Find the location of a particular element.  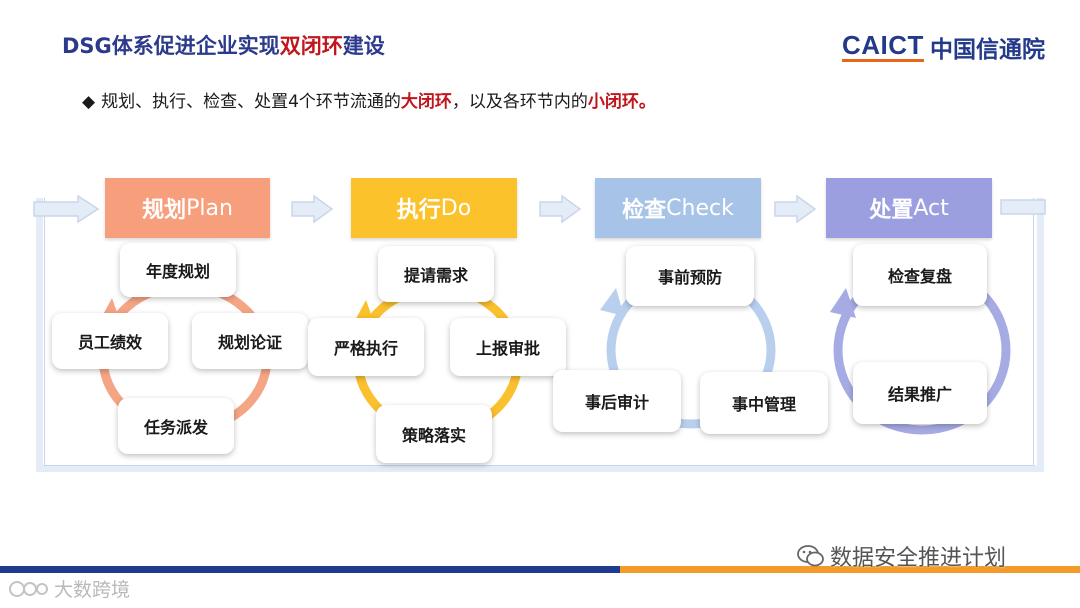

title-highlight: 双闭环 is located at coordinates (311, 46).